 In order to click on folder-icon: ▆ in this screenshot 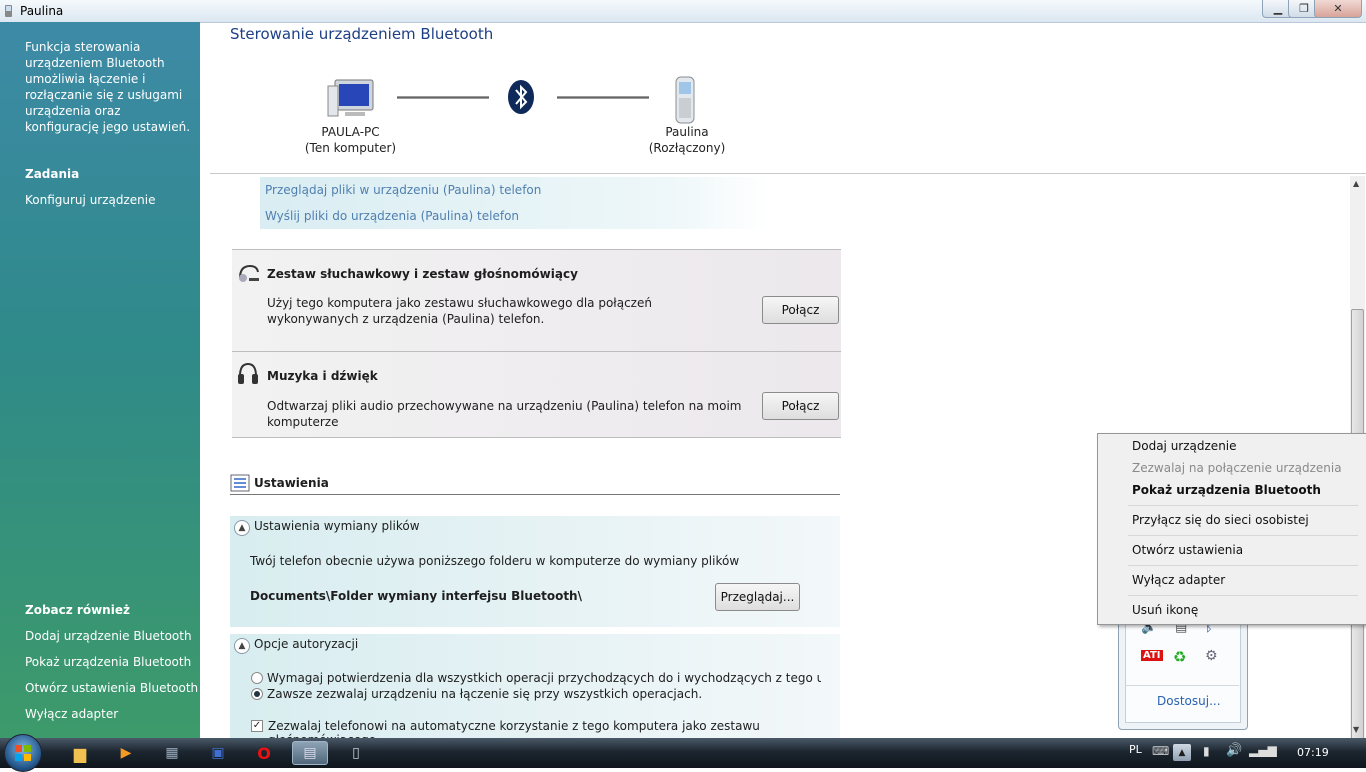, I will do `click(80, 753)`.